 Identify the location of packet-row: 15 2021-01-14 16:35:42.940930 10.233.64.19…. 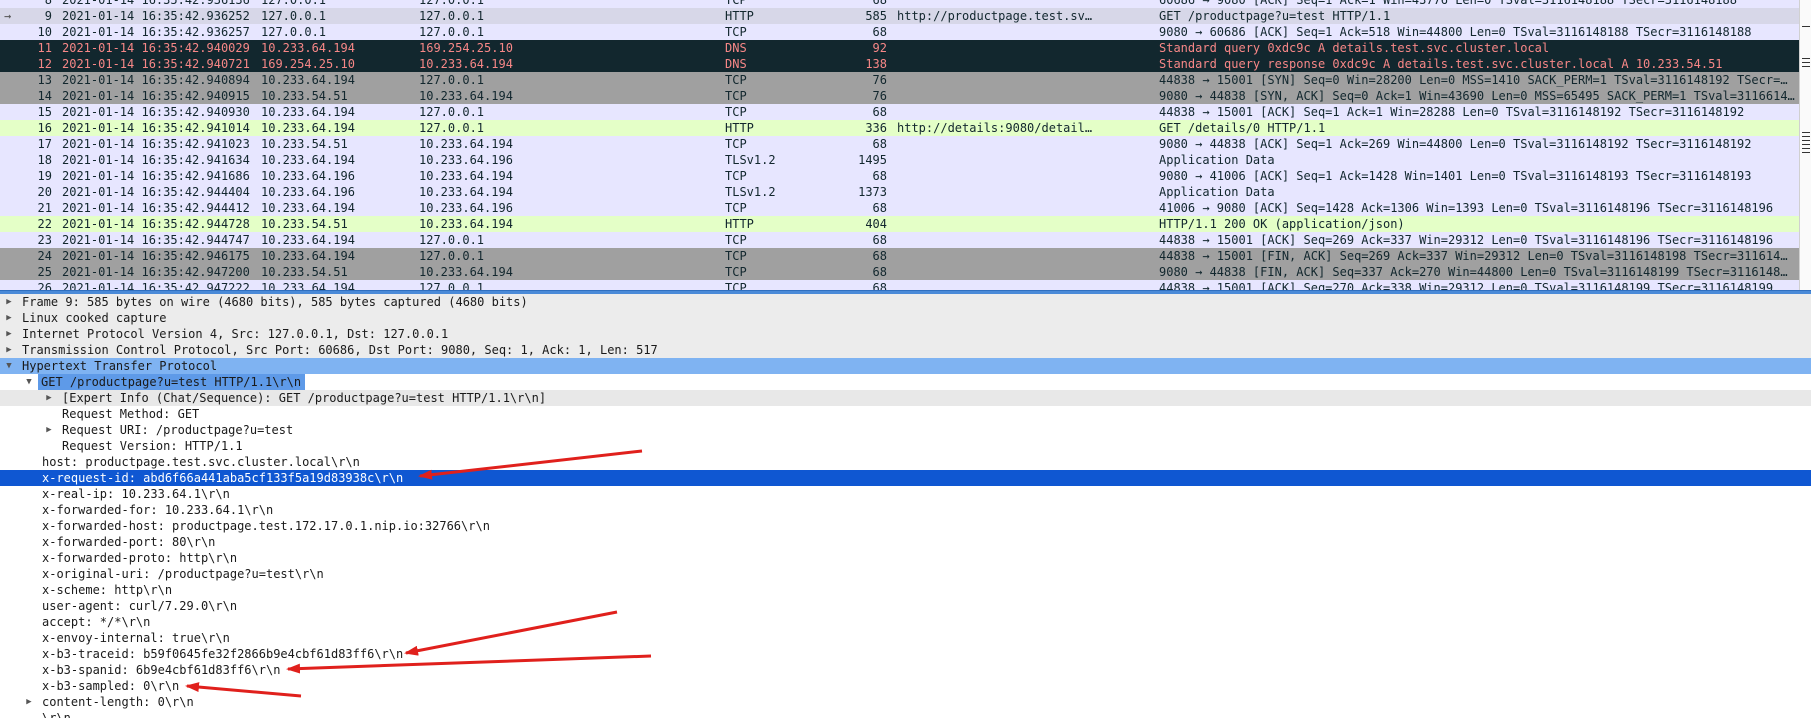
(900, 112).